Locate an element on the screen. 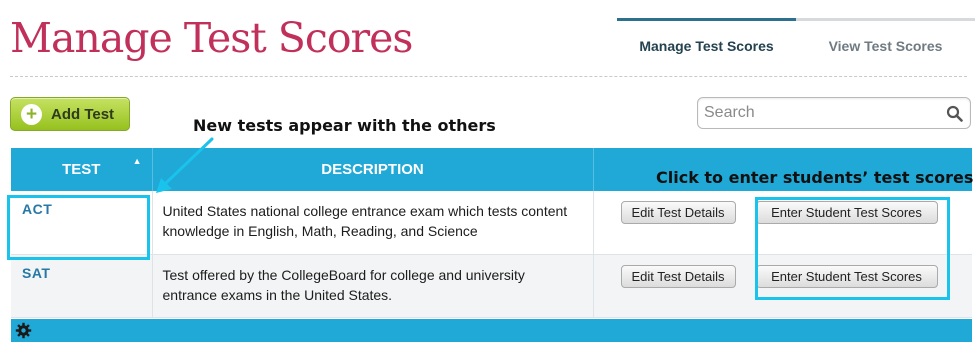  annotation-arrow is located at coordinates (185, 165).